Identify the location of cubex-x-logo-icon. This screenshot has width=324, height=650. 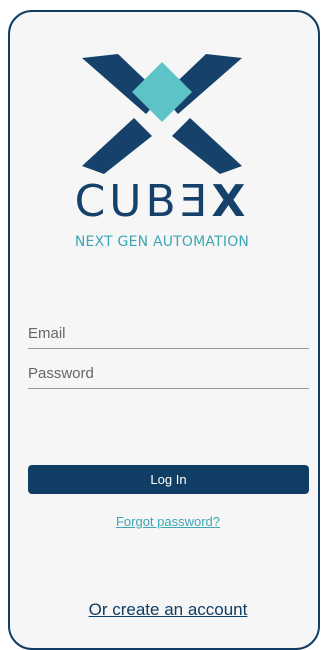
(162, 114).